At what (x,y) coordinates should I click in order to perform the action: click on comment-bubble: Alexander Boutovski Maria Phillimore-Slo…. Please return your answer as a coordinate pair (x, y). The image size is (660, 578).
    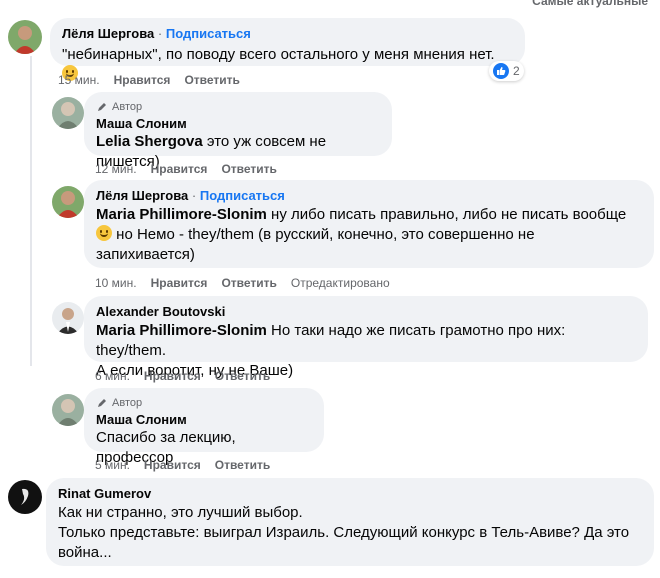
    Looking at the image, I should click on (366, 337).